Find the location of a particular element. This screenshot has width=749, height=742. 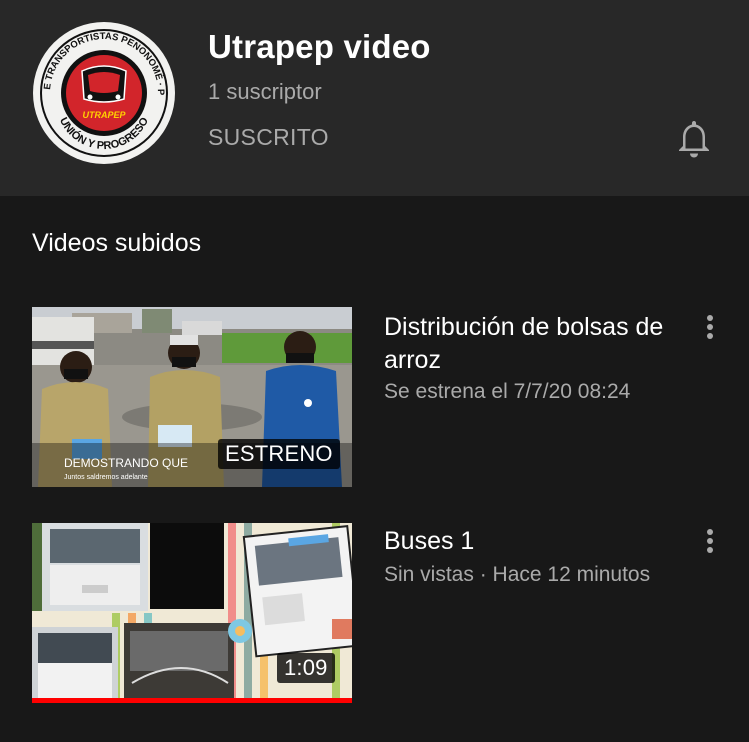

video-meta: Se estrena el 7/7/20 08:24 is located at coordinates (507, 391).